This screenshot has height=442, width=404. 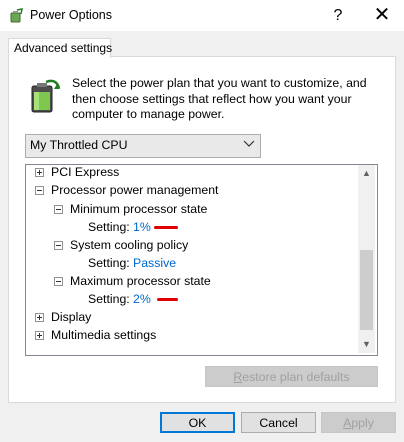 I want to click on restore-accelerator: R, so click(x=238, y=377).